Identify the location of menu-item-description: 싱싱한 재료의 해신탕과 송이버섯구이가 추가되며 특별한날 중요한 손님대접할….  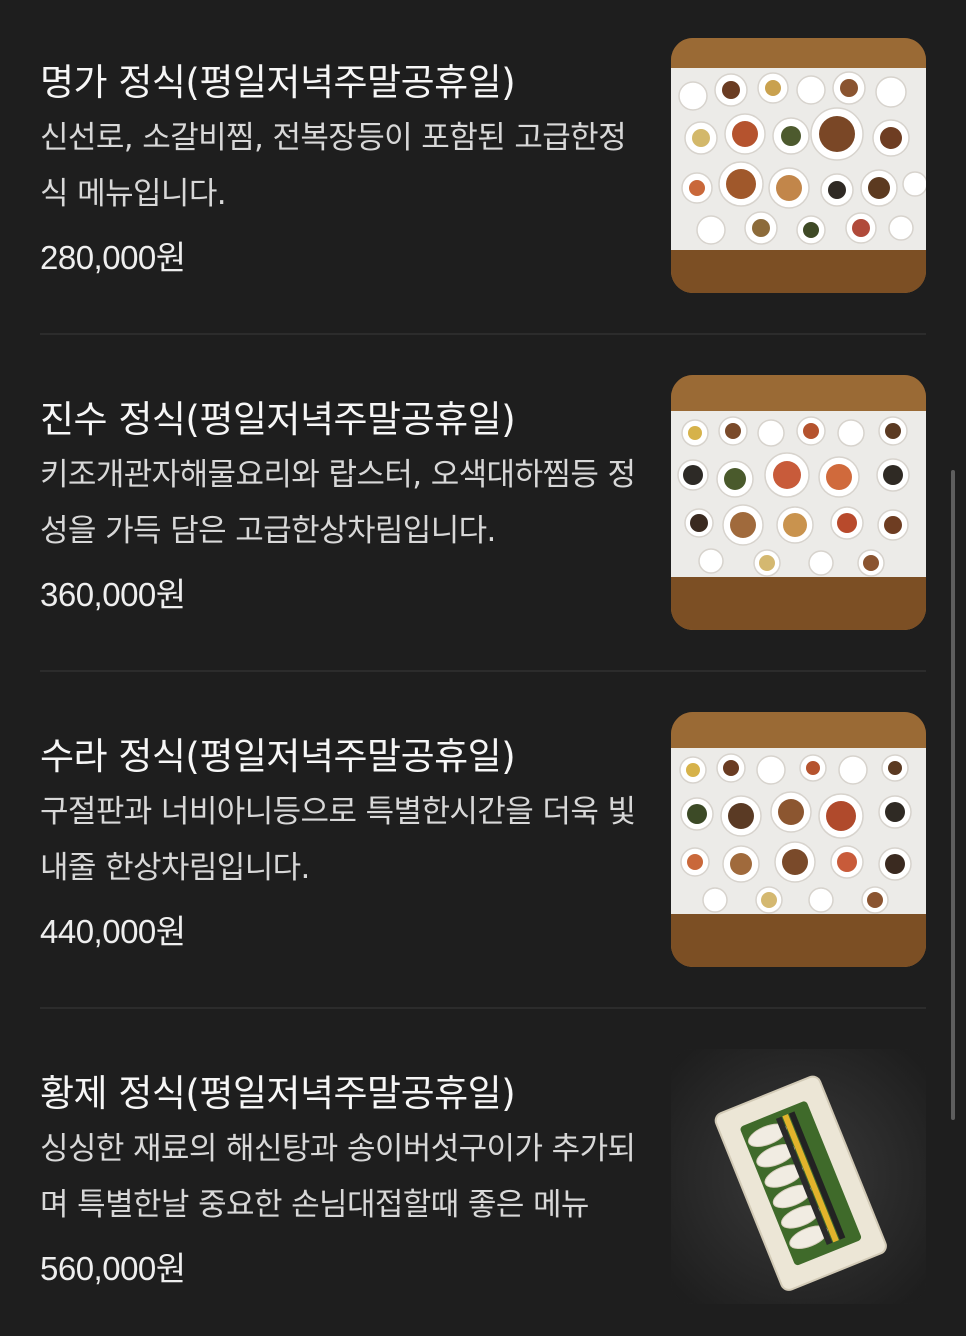
(338, 1177).